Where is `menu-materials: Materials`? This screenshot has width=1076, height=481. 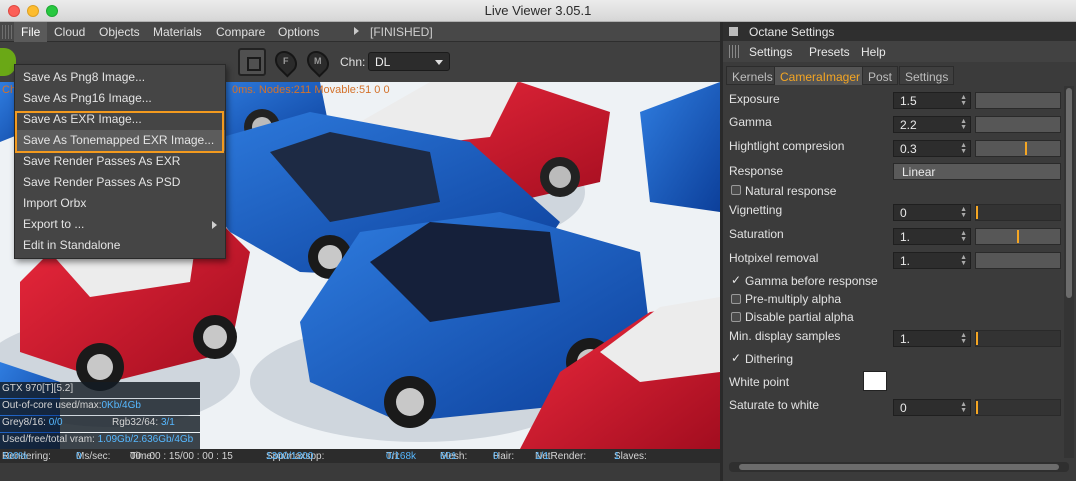 menu-materials: Materials is located at coordinates (177, 32).